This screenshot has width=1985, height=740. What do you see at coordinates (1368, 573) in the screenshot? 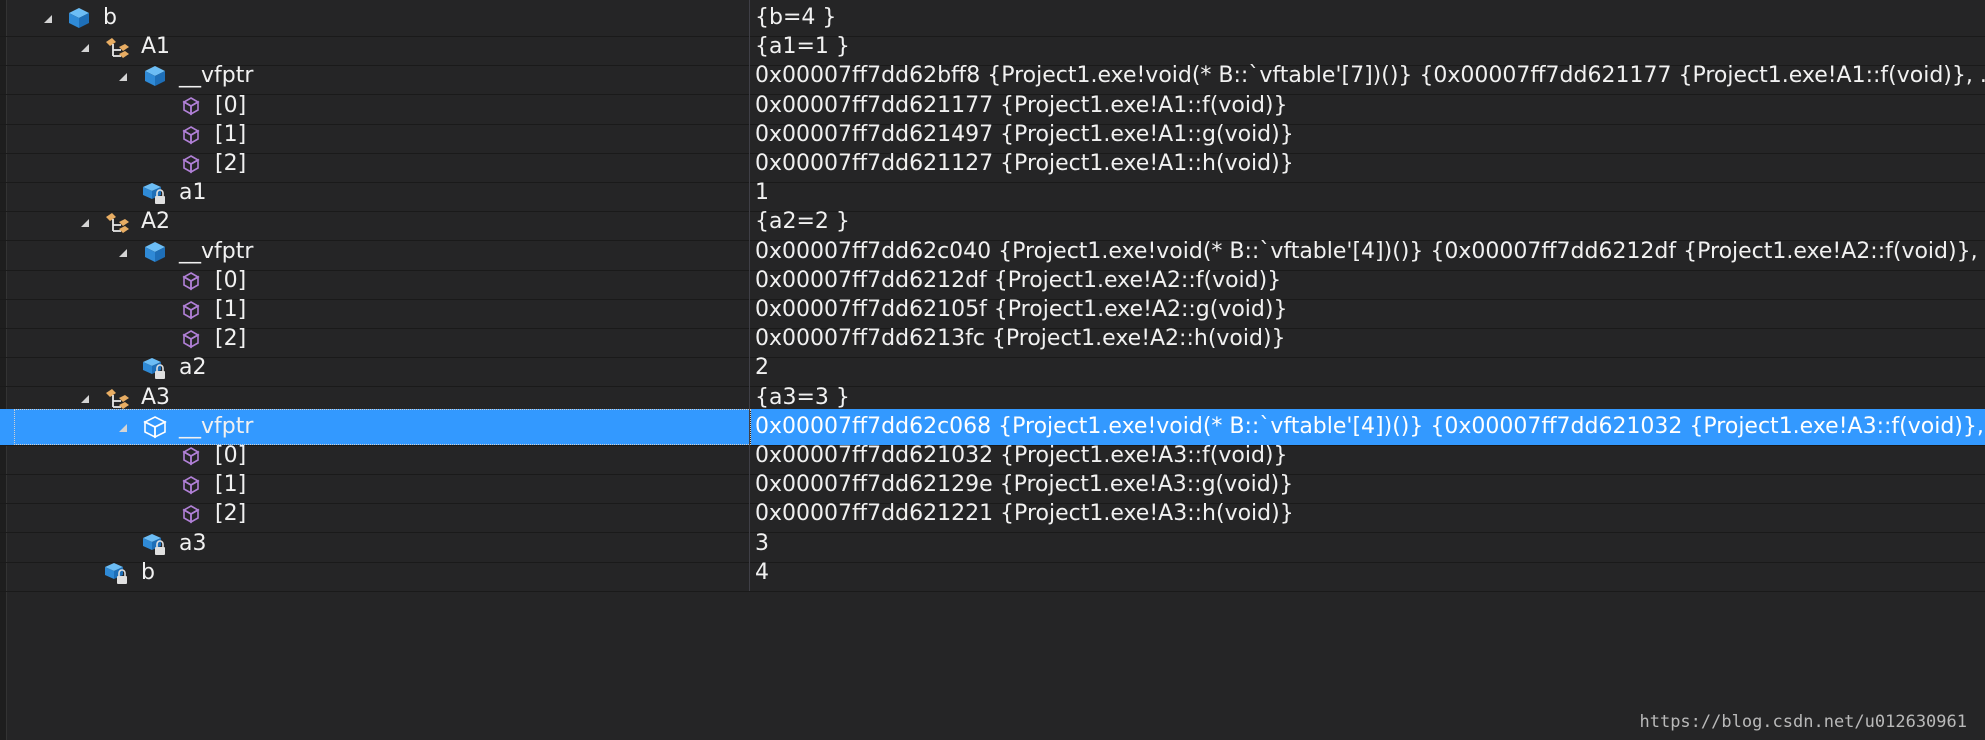
I see `value-cell: 4` at bounding box center [1368, 573].